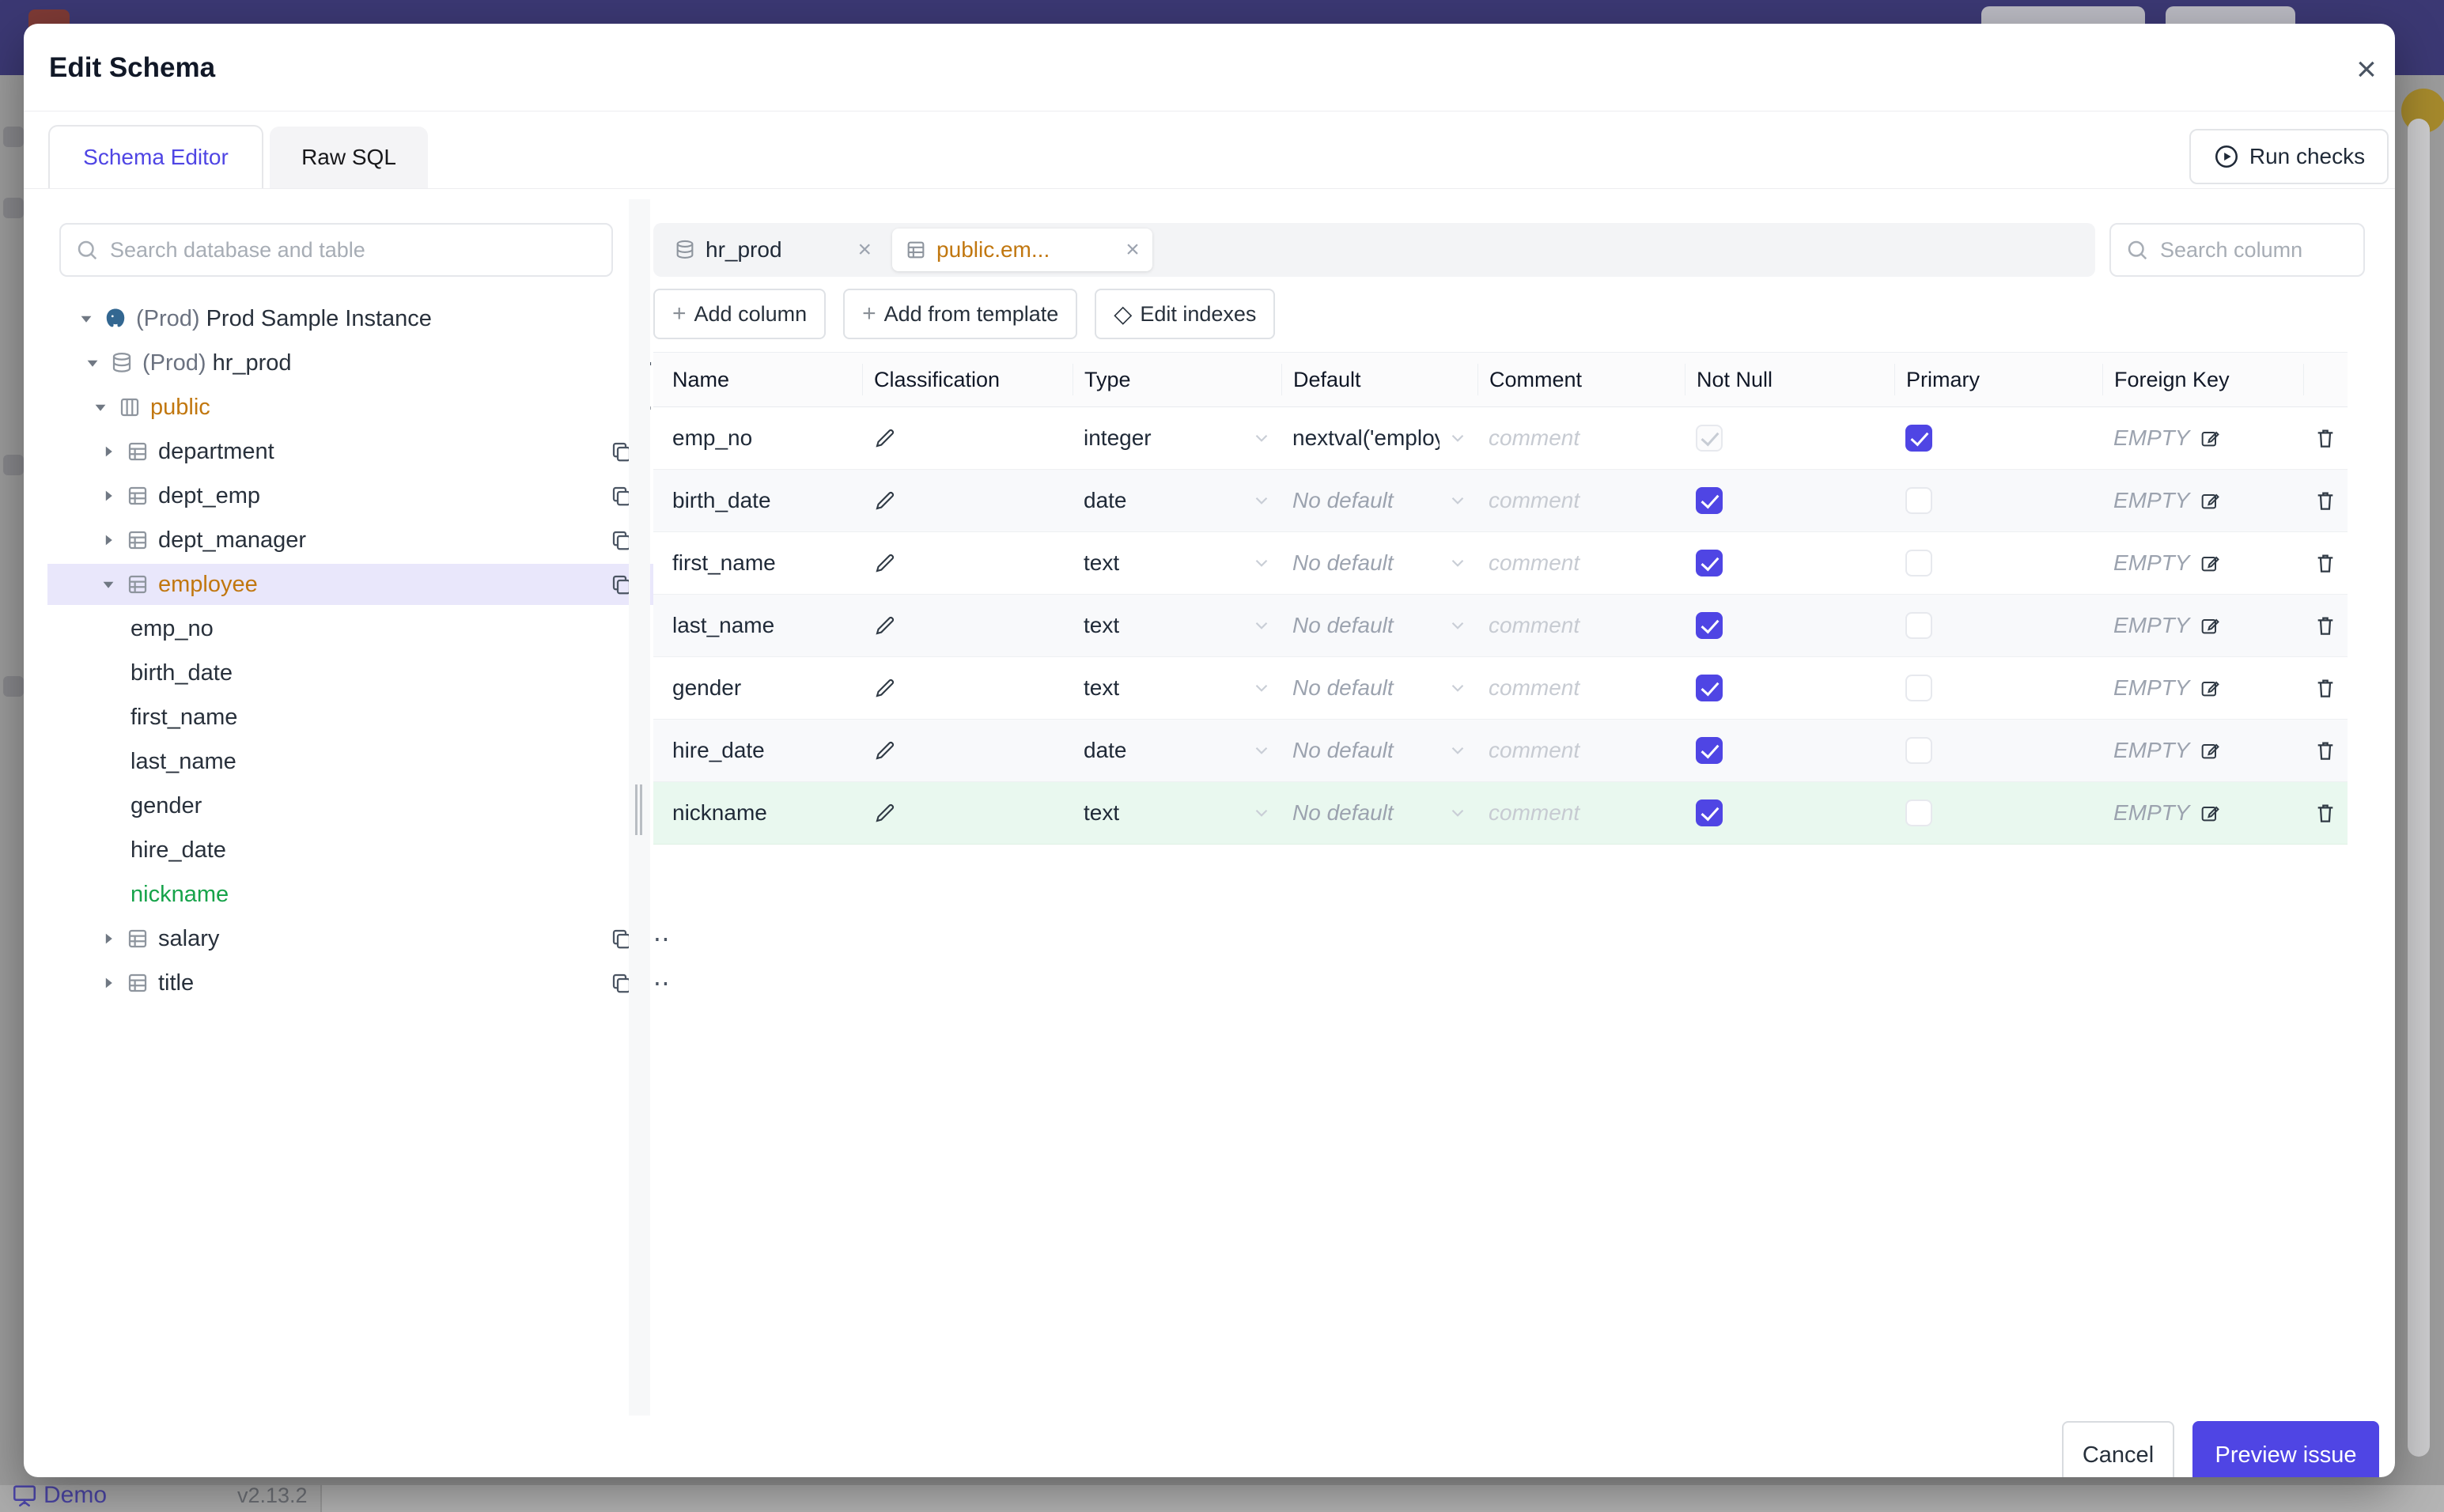 This screenshot has width=2444, height=1512. I want to click on page-scrollbar, so click(2419, 788).